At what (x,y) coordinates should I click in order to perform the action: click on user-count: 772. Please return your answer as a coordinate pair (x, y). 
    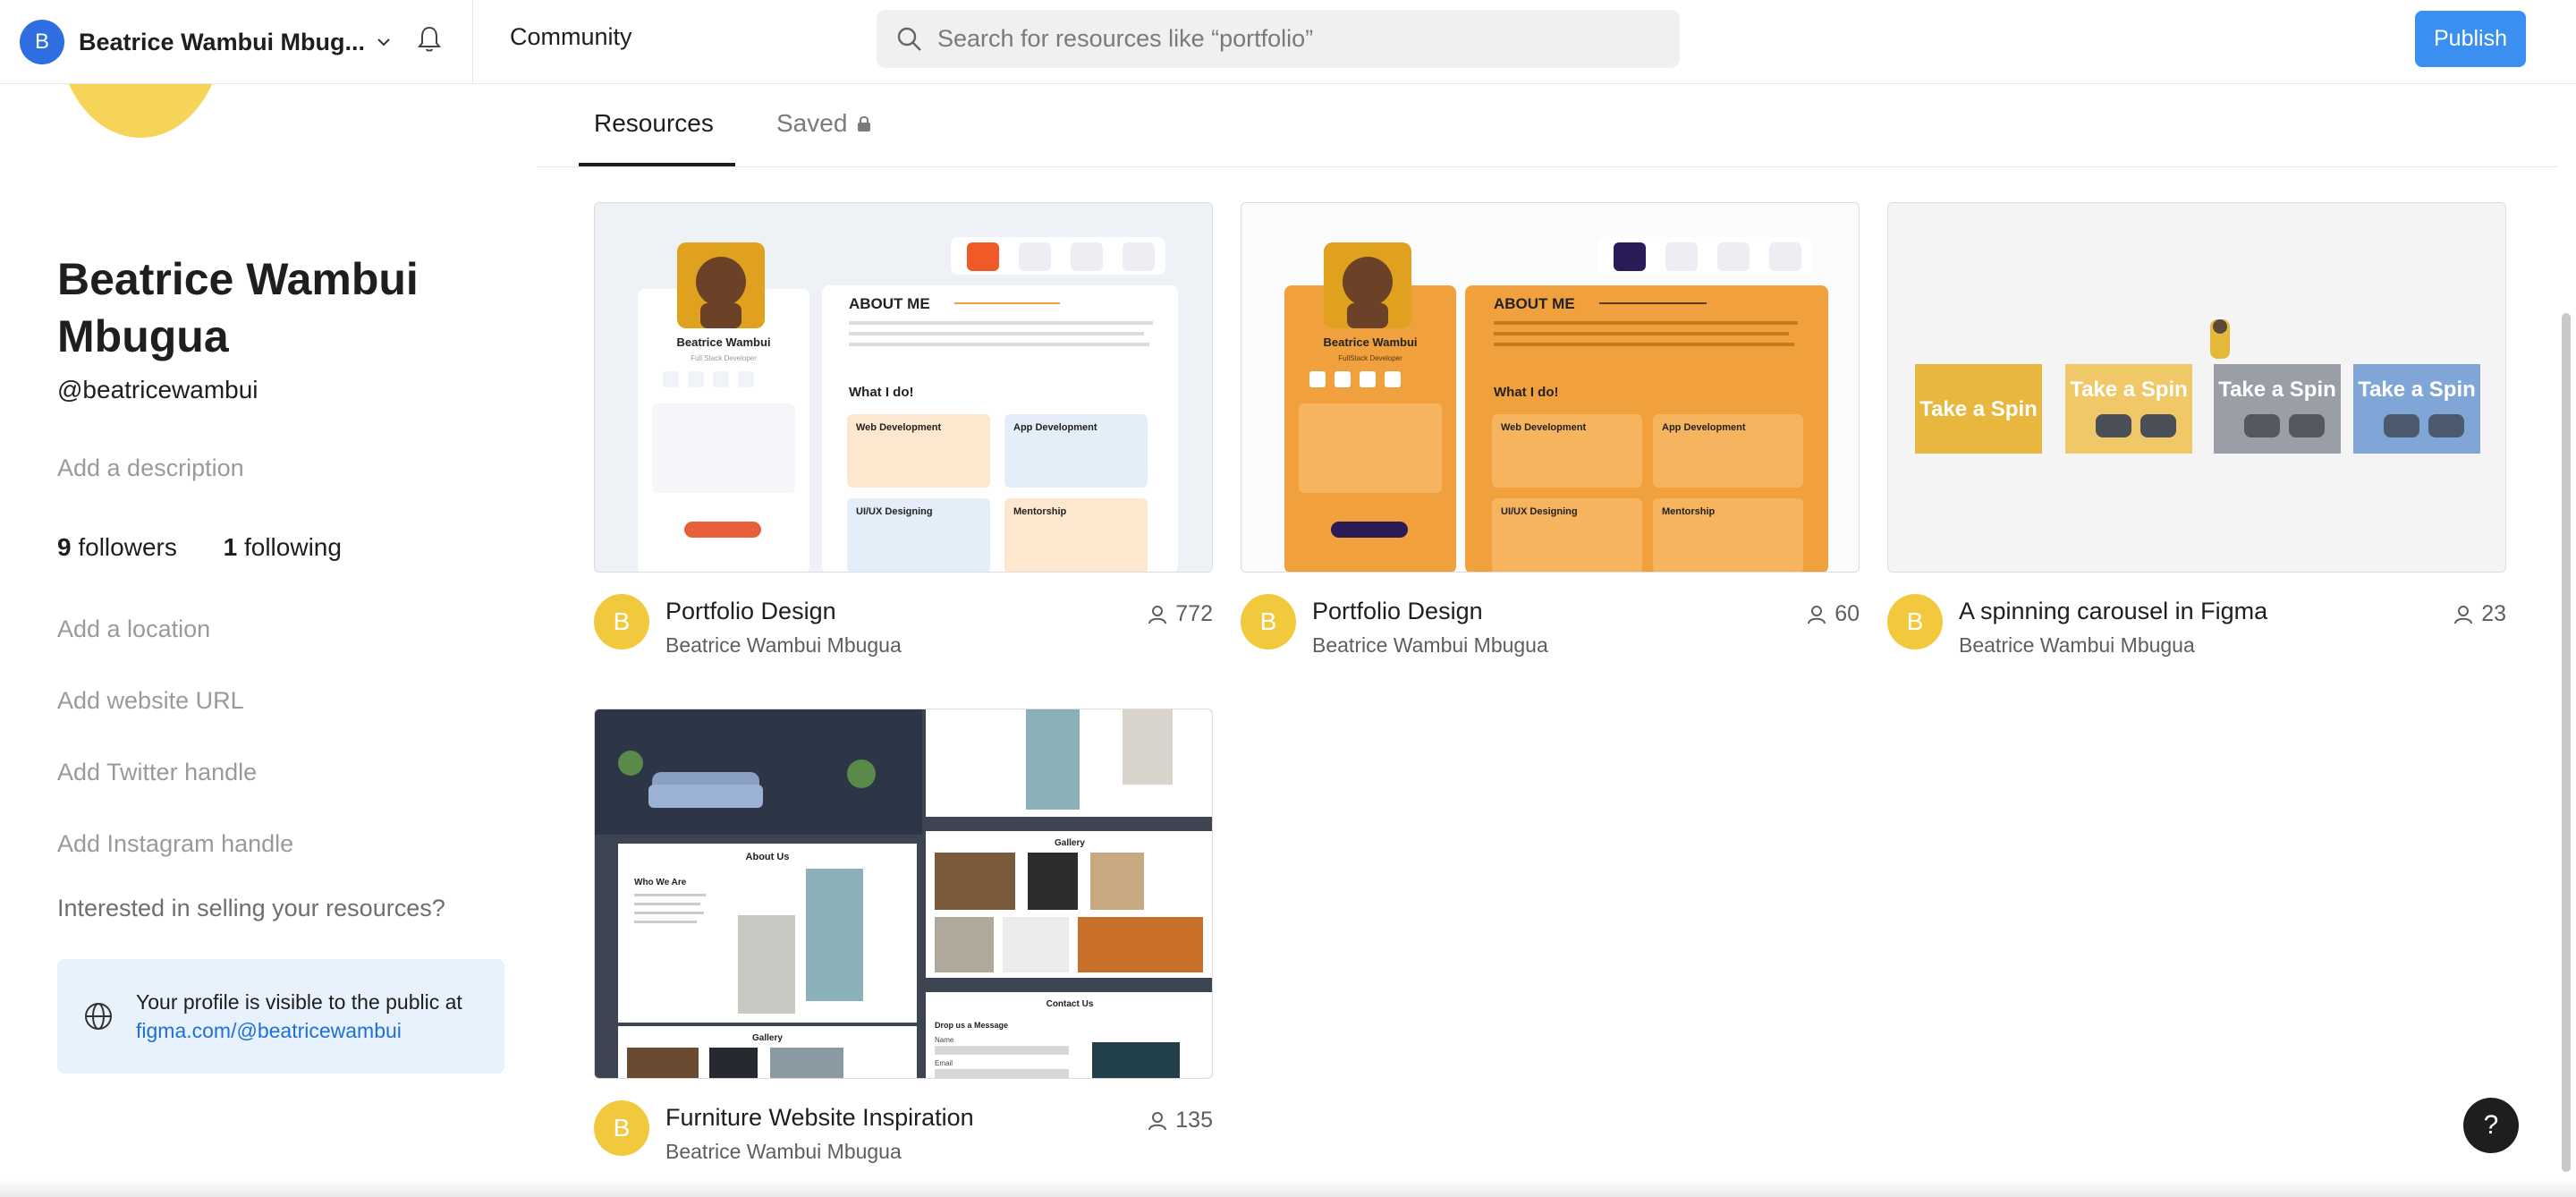
    Looking at the image, I should click on (1180, 614).